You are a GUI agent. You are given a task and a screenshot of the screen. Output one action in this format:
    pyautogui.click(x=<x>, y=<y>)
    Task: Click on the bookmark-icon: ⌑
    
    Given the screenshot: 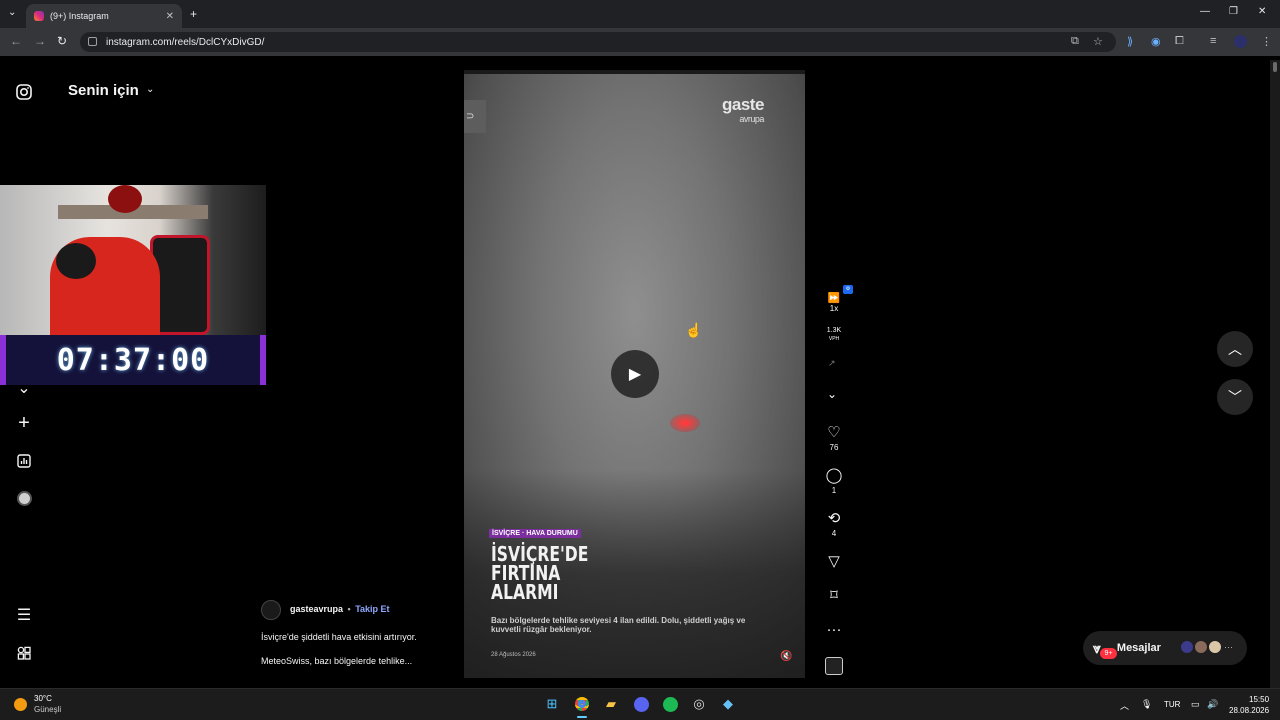 What is the action you would take?
    pyautogui.click(x=834, y=595)
    